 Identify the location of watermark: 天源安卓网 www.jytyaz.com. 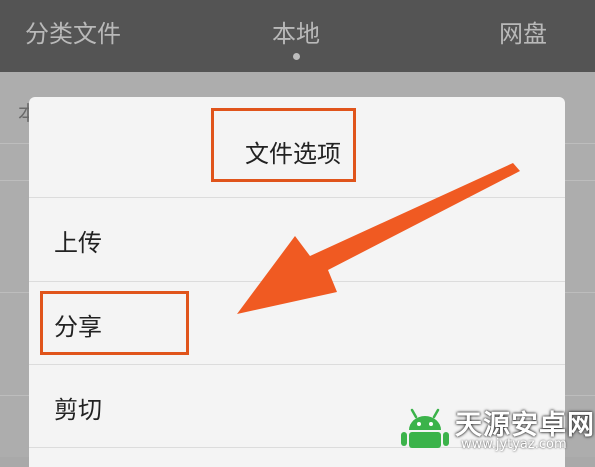
(496, 427).